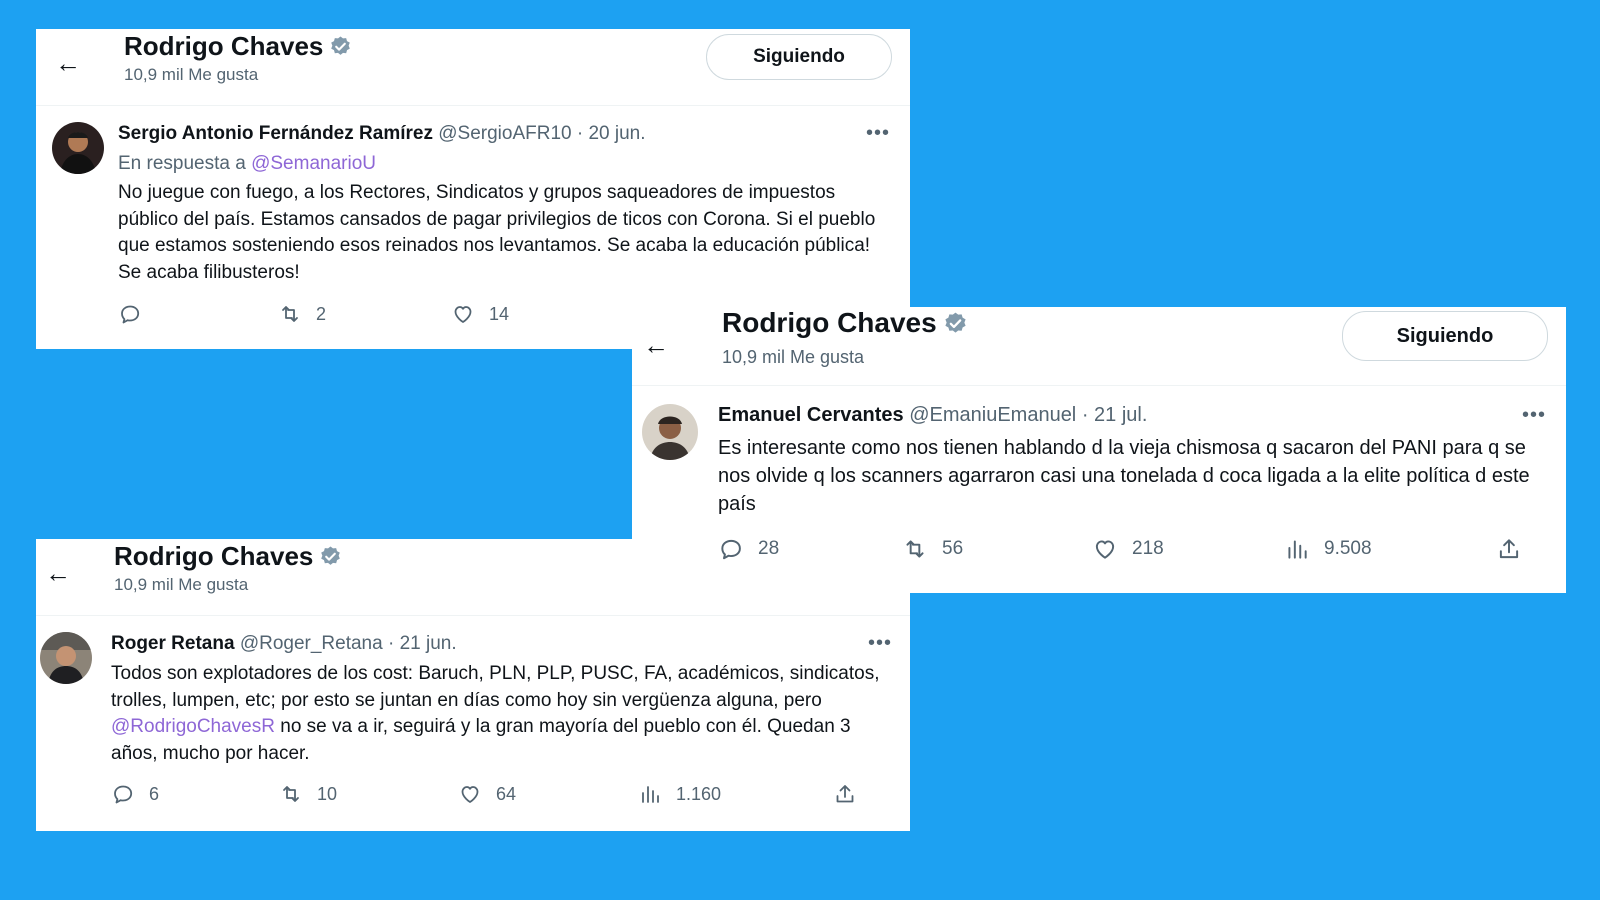  What do you see at coordinates (611, 133) in the screenshot?
I see `tweet-date: · 20 jun.` at bounding box center [611, 133].